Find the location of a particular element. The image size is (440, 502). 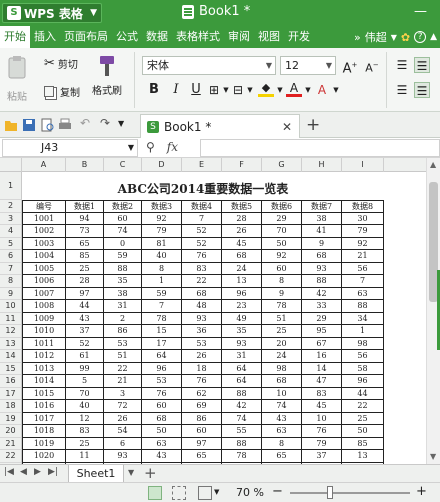

column-header: I is located at coordinates (363, 165).